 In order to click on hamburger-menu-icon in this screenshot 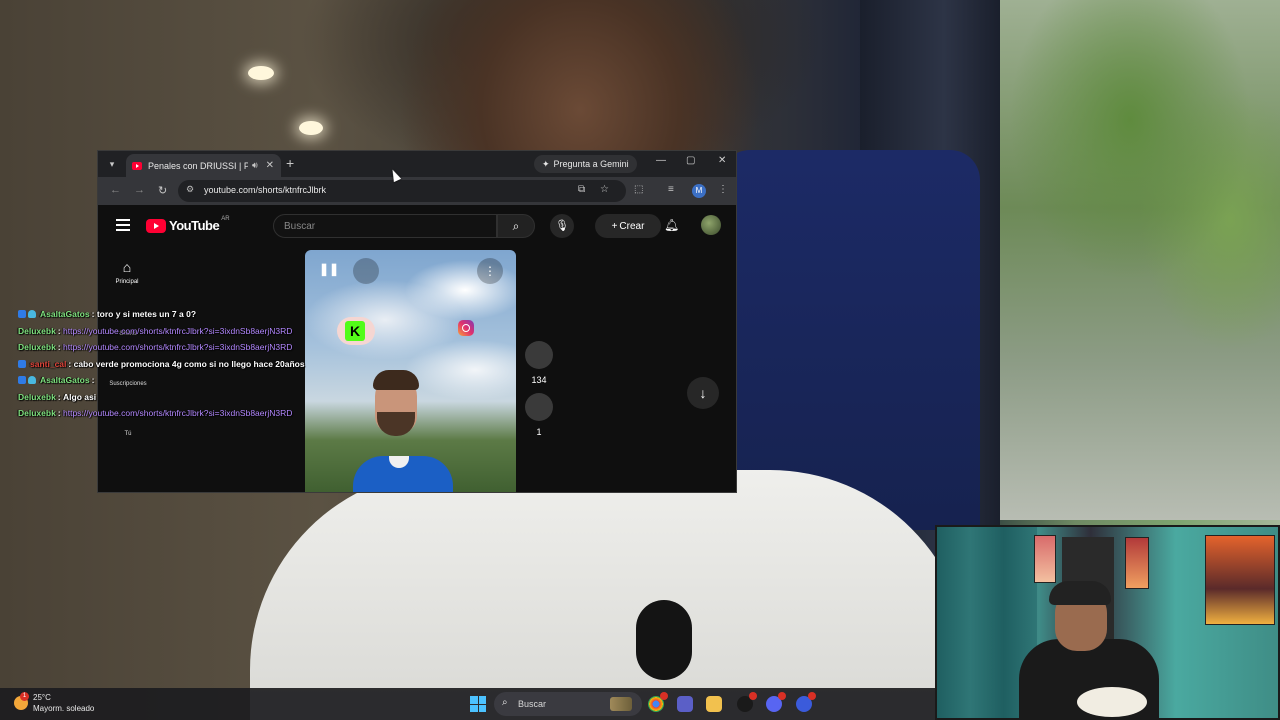, I will do `click(123, 225)`.